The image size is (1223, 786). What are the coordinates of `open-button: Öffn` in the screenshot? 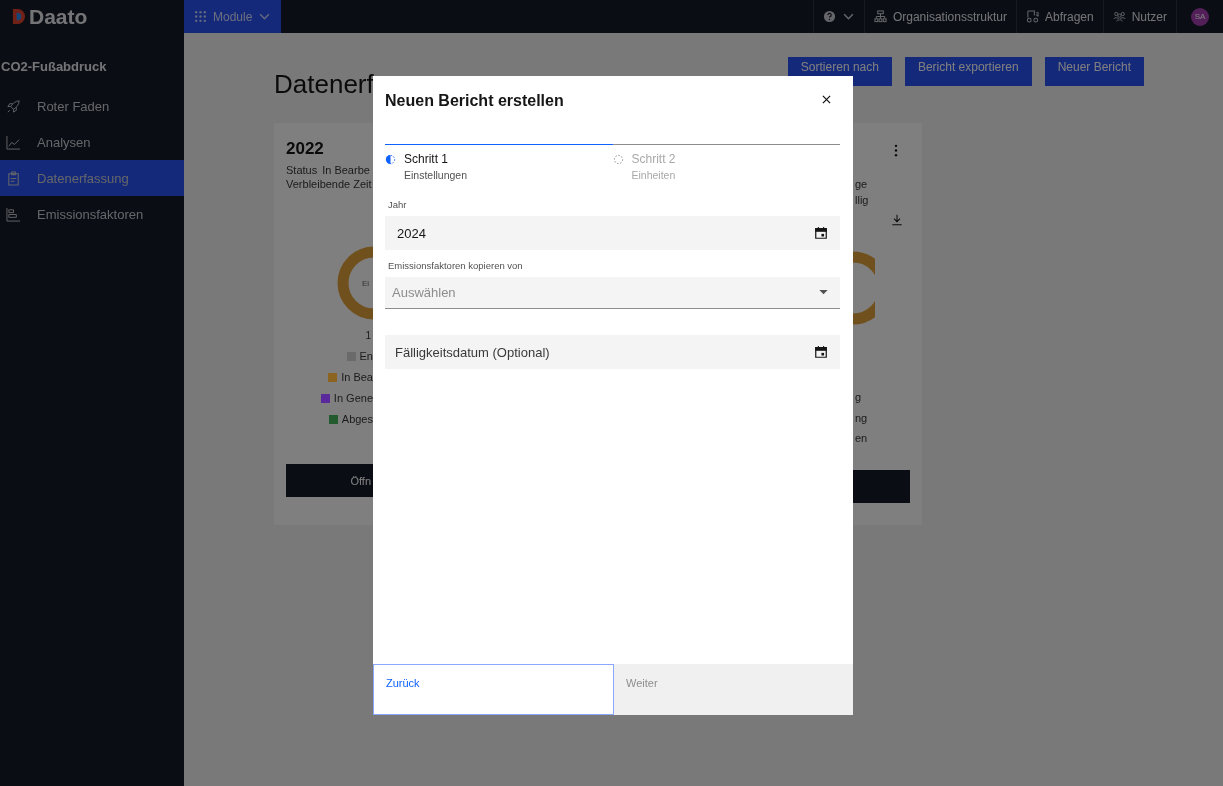 It's located at (329, 480).